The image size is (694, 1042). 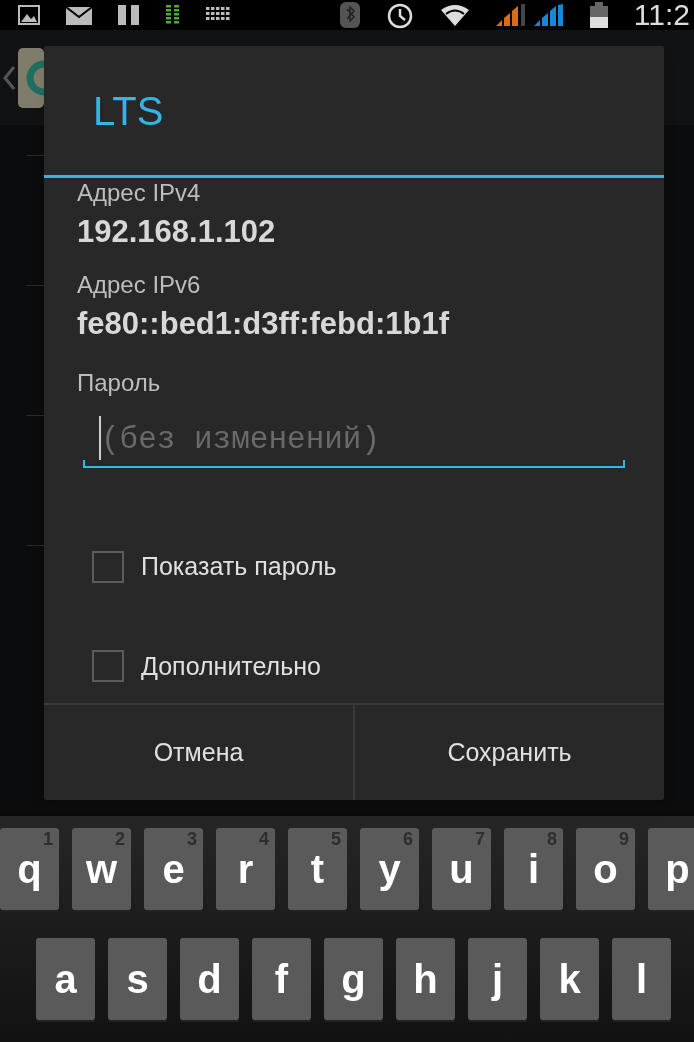 I want to click on bluetooth-icon, so click(x=349, y=15).